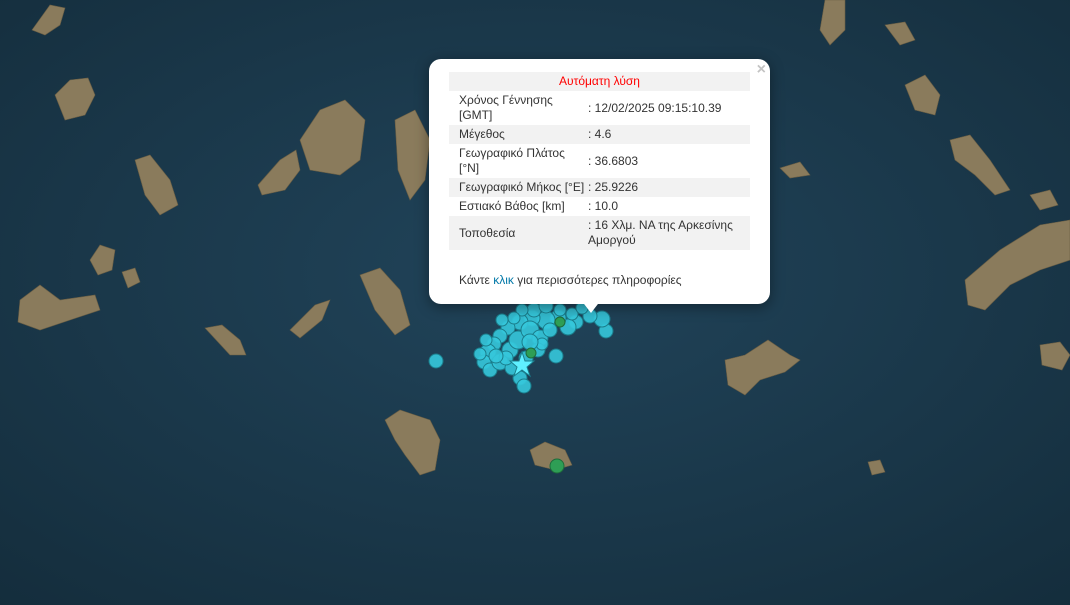 Image resolution: width=1070 pixels, height=605 pixels. Describe the element at coordinates (518, 187) in the screenshot. I see `longitude-label: Γεωγραφικό Μήκος [°E]` at that location.